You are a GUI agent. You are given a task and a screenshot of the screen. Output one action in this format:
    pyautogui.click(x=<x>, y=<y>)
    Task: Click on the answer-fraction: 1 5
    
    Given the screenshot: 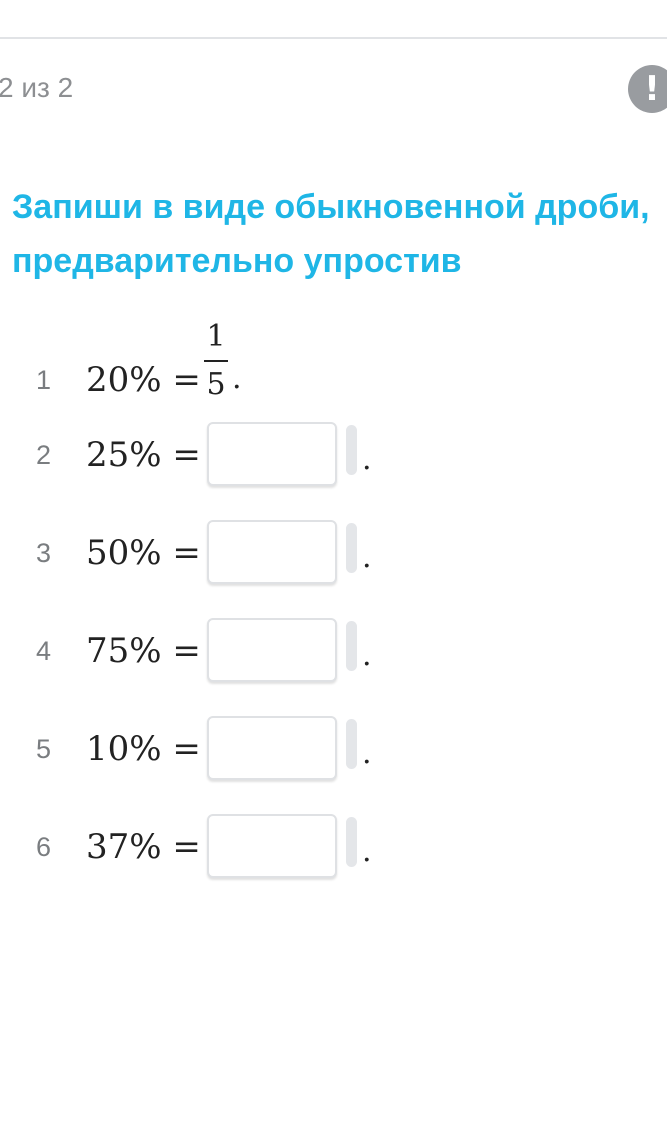 What is the action you would take?
    pyautogui.click(x=216, y=361)
    